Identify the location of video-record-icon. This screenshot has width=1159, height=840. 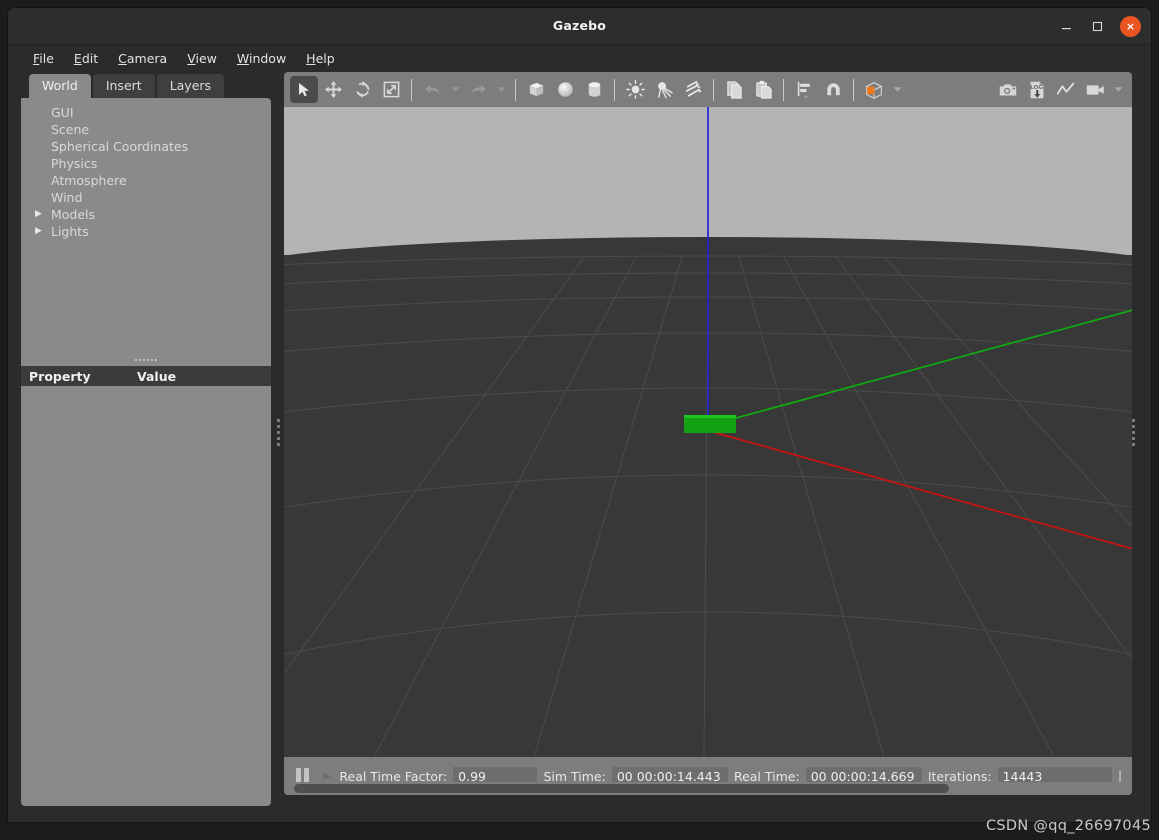
(1095, 89).